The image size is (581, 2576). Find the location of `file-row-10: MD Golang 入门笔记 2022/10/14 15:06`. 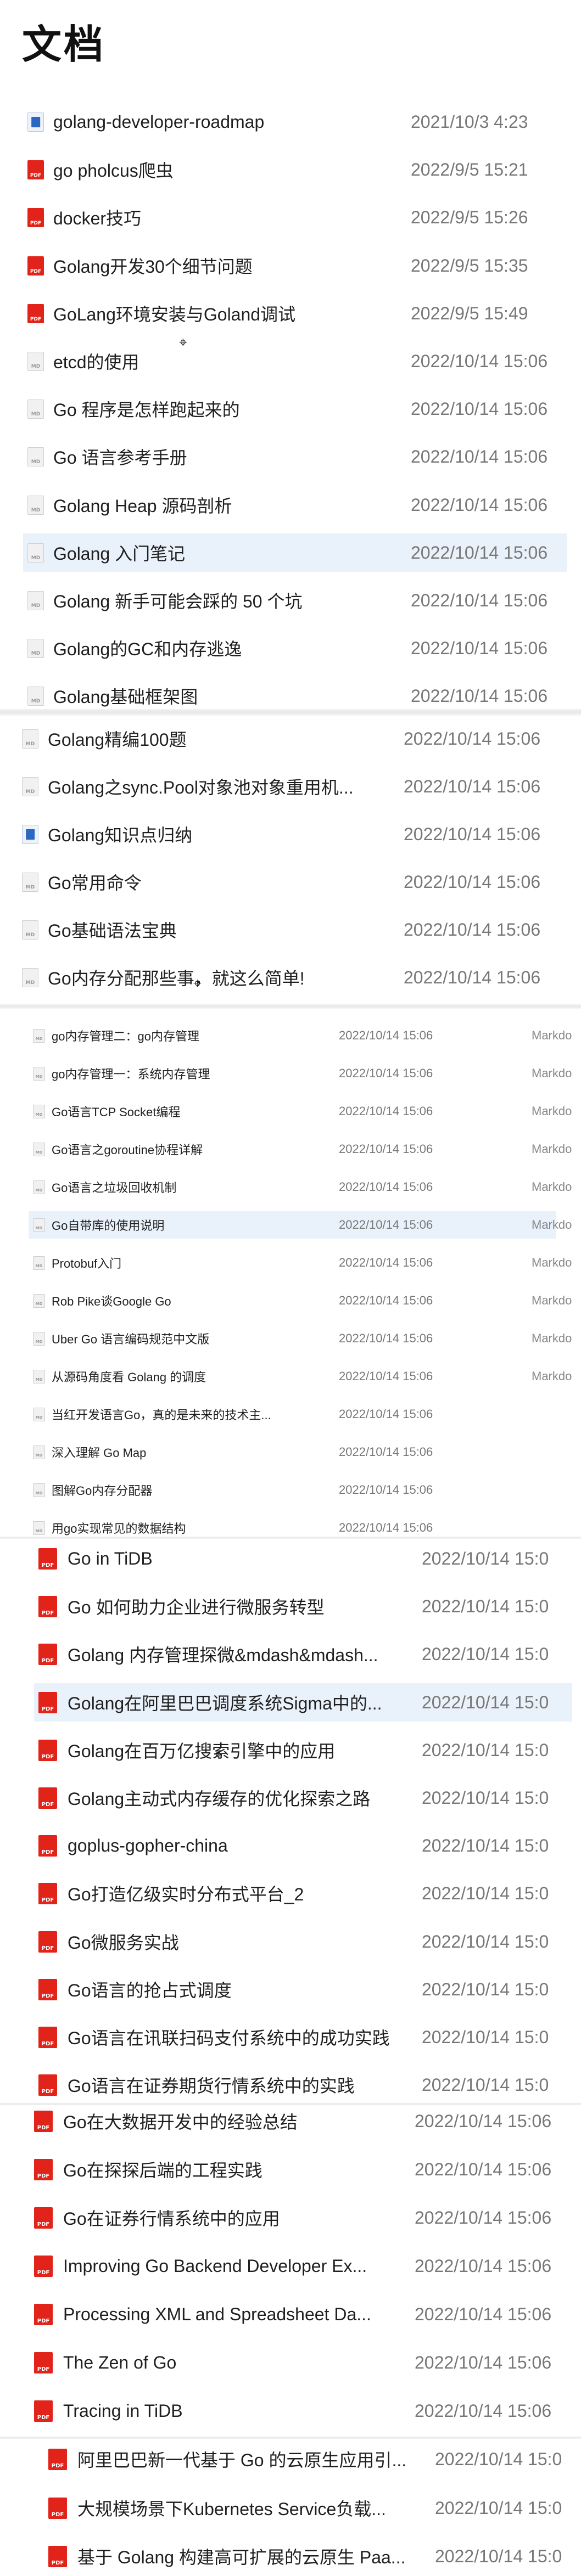

file-row-10: MD Golang 入门笔记 2022/10/14 15:06 is located at coordinates (295, 552).